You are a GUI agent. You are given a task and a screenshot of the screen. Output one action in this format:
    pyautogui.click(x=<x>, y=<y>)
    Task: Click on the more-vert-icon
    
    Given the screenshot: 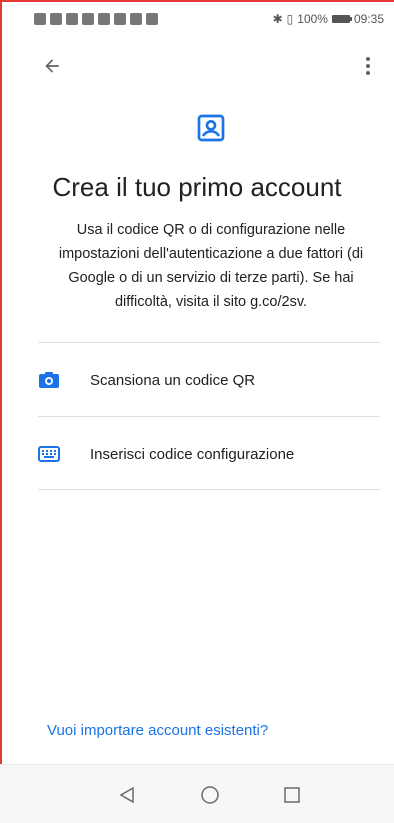 What is the action you would take?
    pyautogui.click(x=368, y=66)
    